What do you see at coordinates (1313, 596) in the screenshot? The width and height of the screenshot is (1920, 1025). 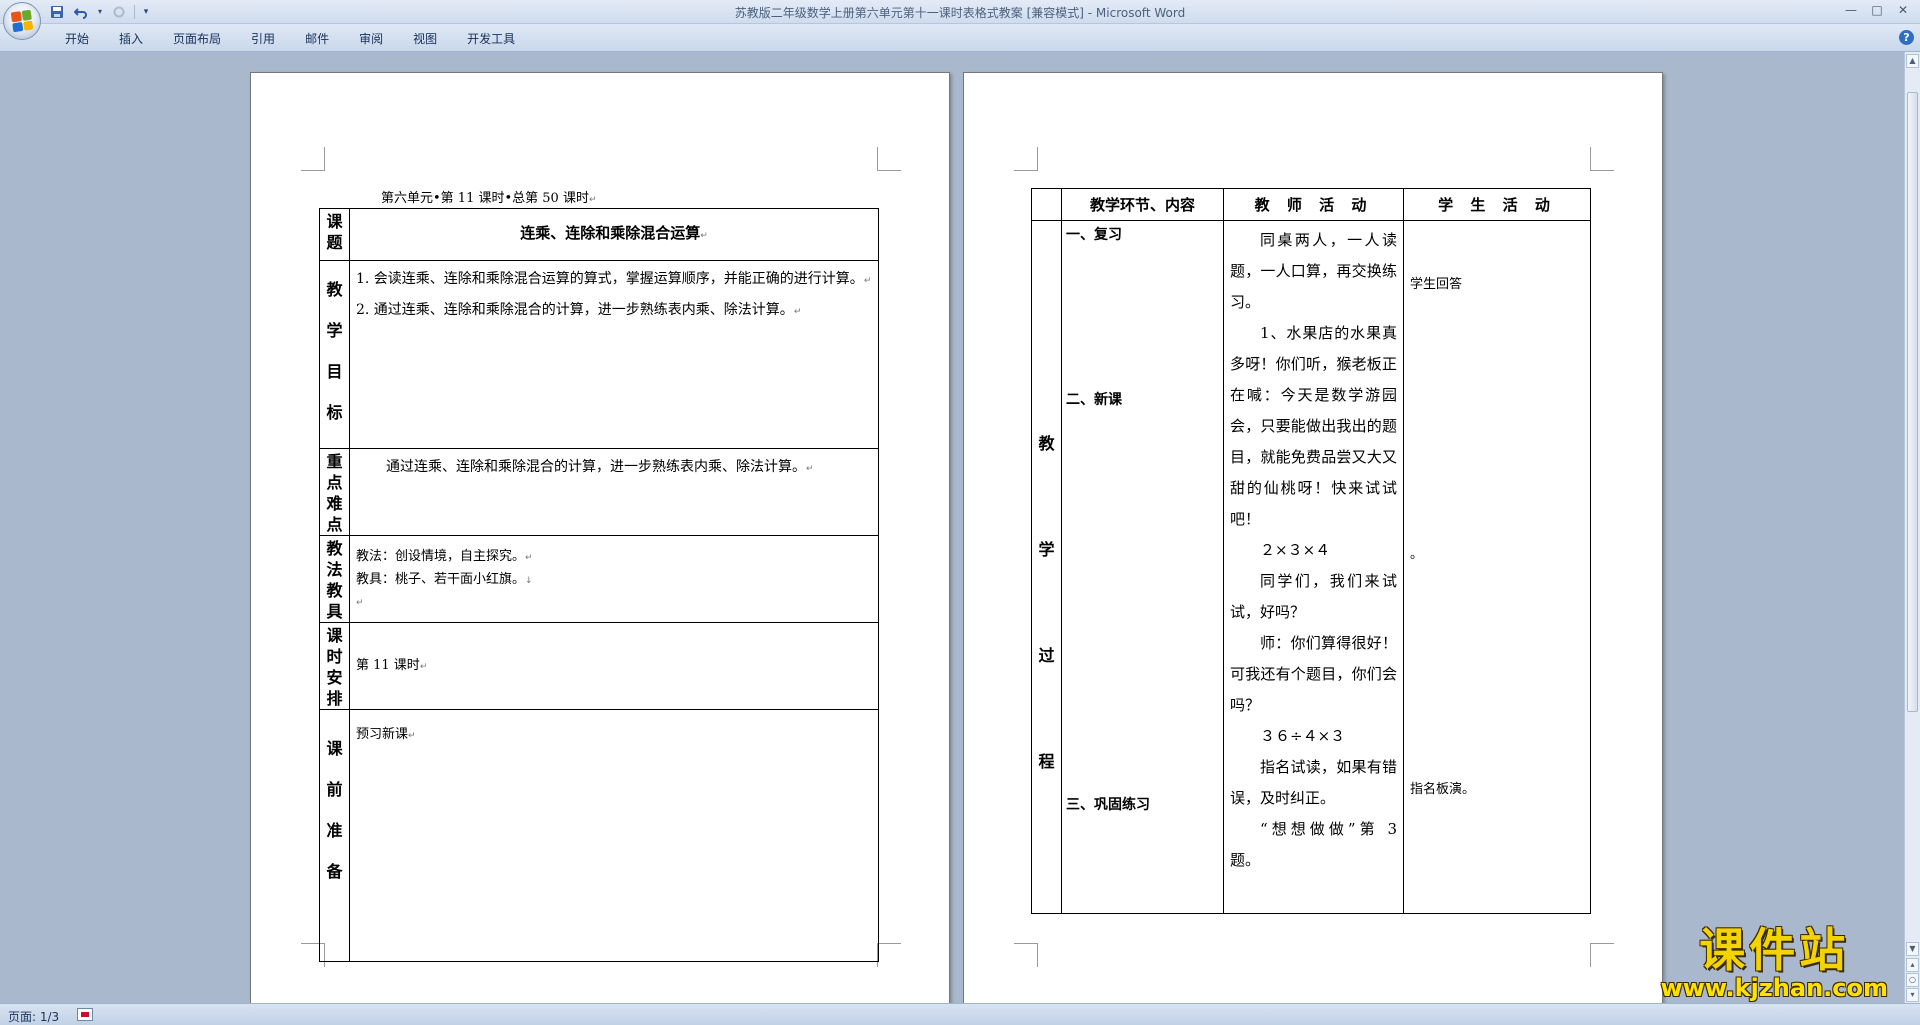 I see `teacher-item: 同学们，我们来试试，好吗？` at bounding box center [1313, 596].